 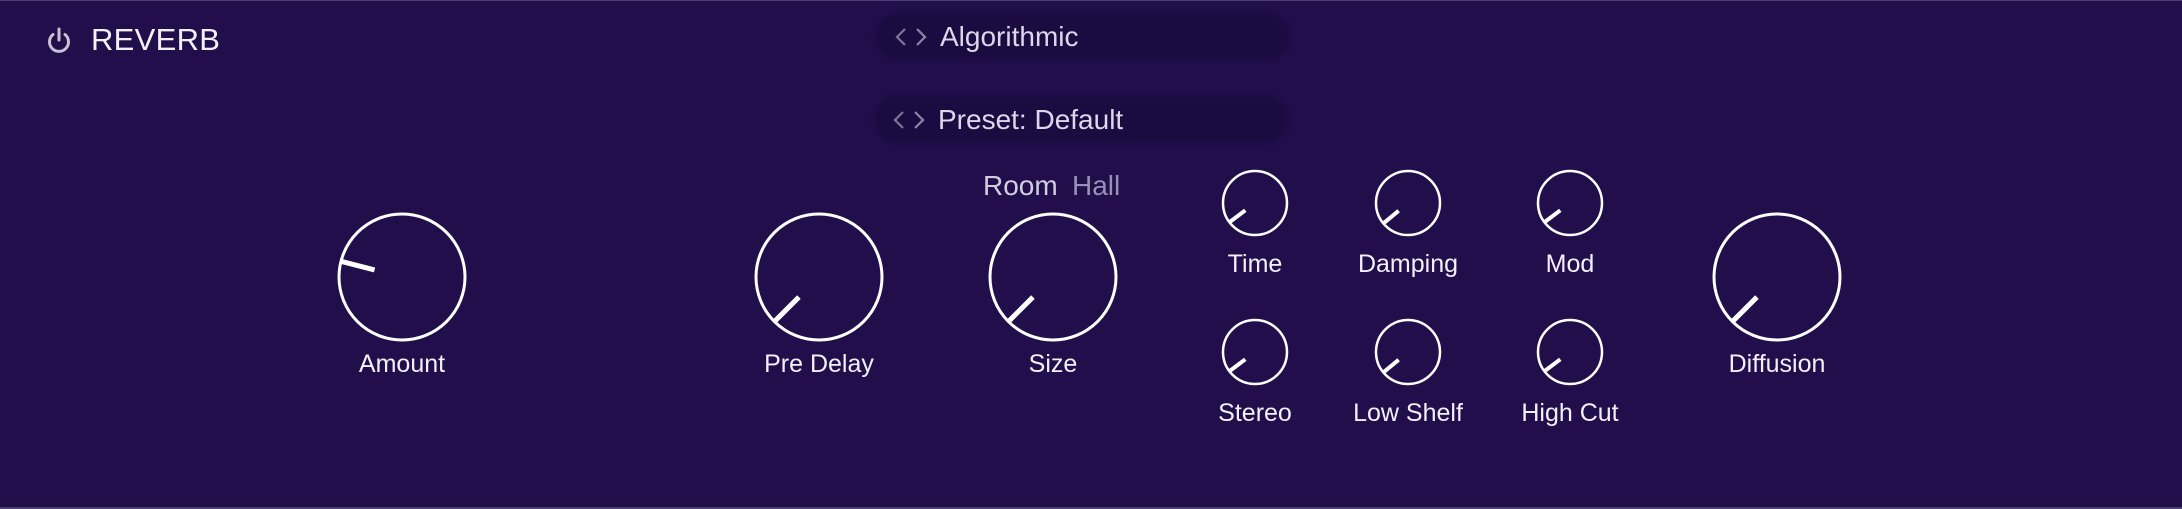 I want to click on knob-label-stereo: Stereo, so click(x=1255, y=413).